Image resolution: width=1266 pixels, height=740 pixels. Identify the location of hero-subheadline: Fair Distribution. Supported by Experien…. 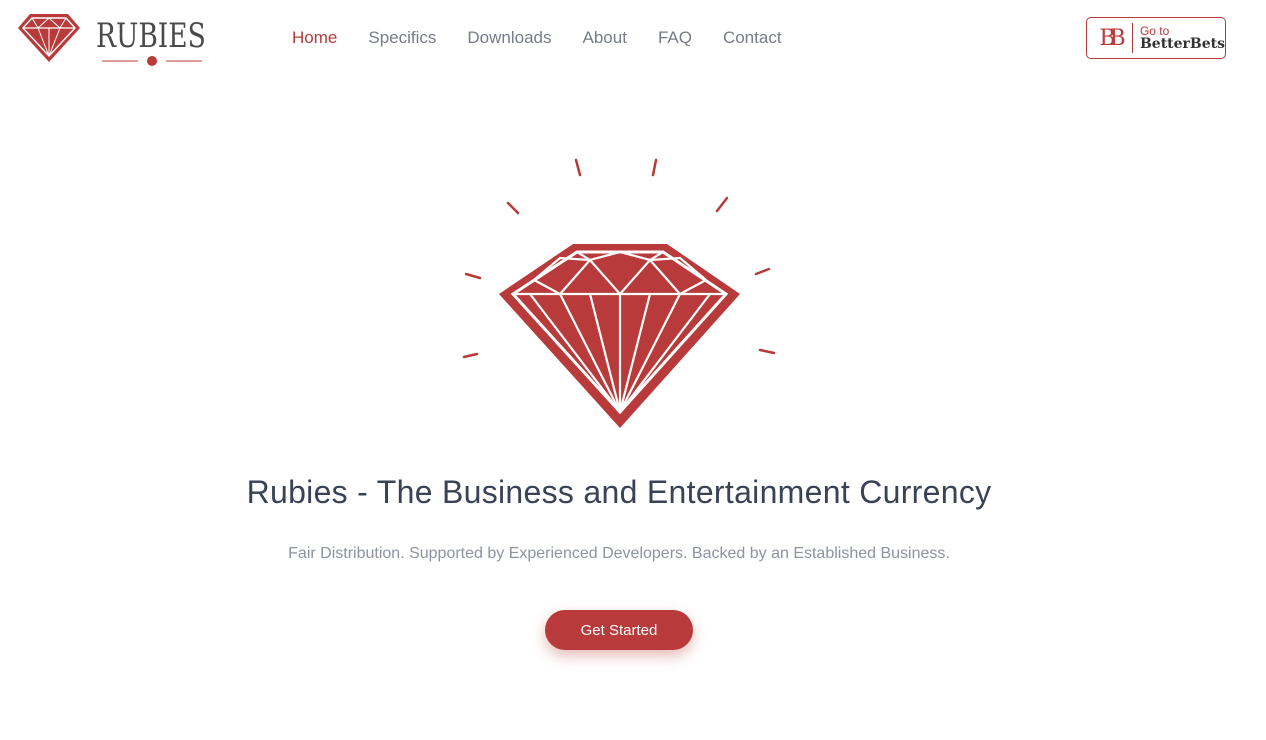
(619, 553).